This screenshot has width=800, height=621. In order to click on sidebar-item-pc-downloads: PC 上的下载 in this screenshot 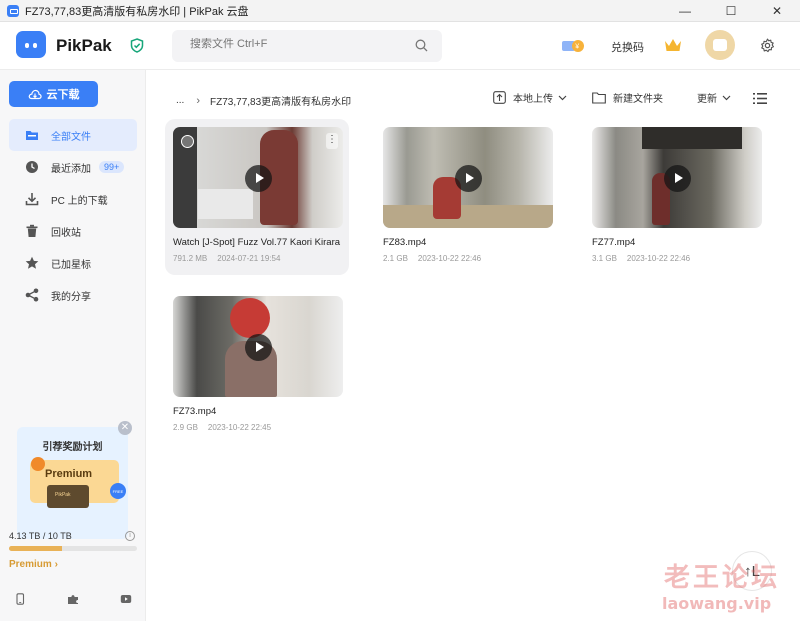, I will do `click(73, 199)`.